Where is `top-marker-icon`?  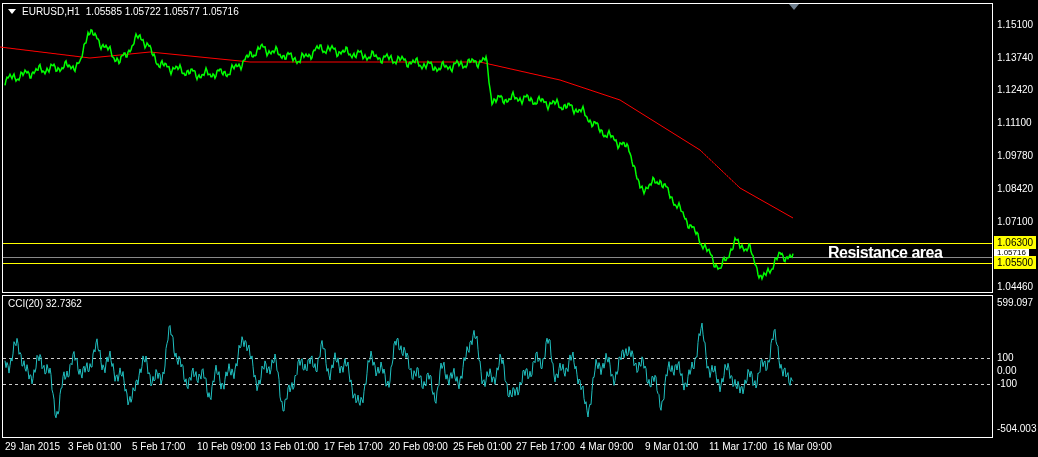 top-marker-icon is located at coordinates (794, 7).